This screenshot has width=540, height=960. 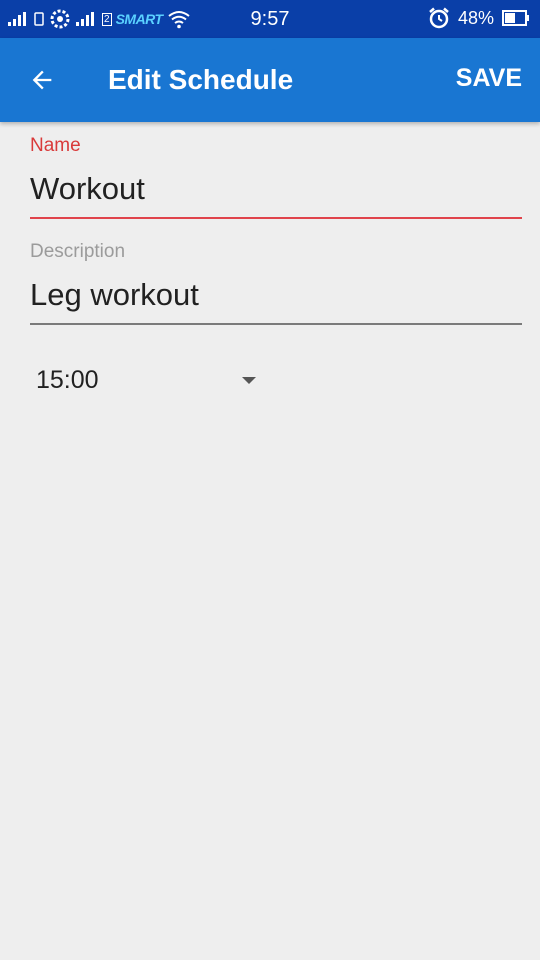 I want to click on time-value: 15:00, so click(x=67, y=379).